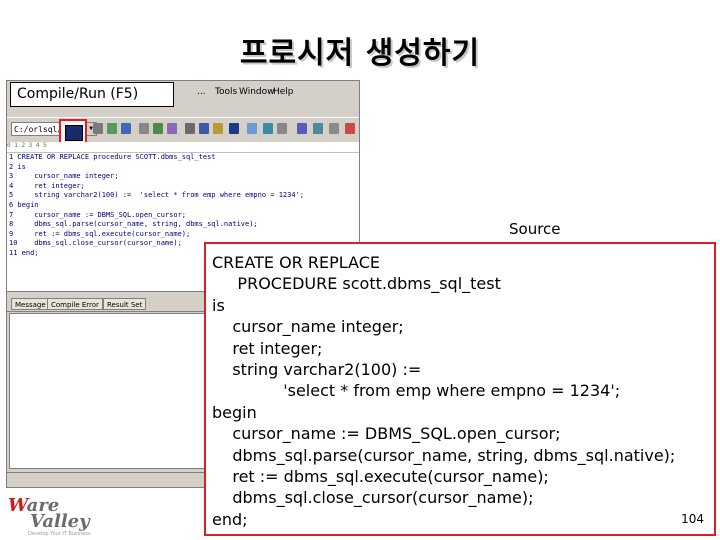  I want to click on compile-run-callout: Compile/Run (F5), so click(92, 94).